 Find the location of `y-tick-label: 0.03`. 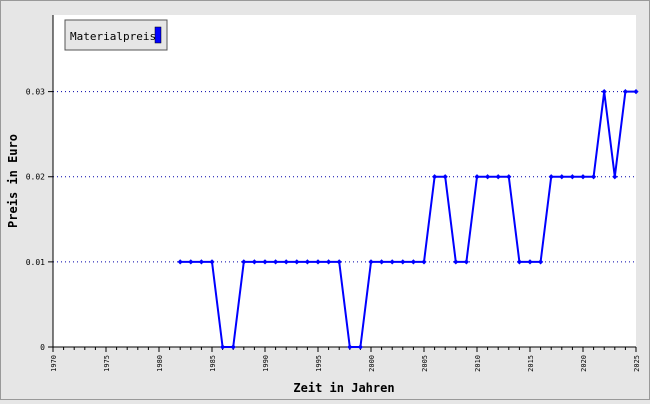

y-tick-label: 0.03 is located at coordinates (35, 92).